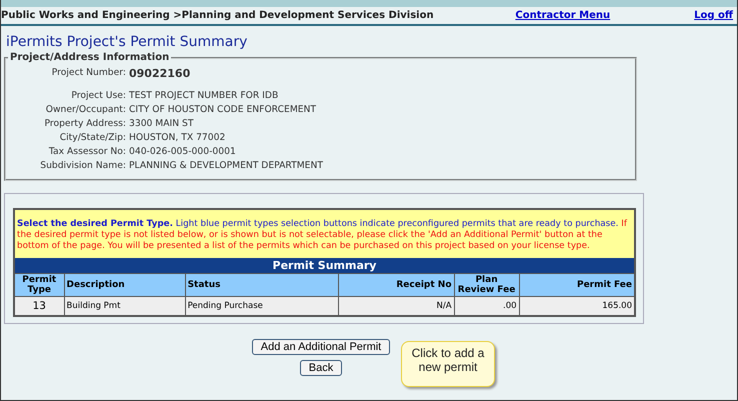  What do you see at coordinates (85, 109) in the screenshot?
I see `field-label: Owner/Occupant:` at bounding box center [85, 109].